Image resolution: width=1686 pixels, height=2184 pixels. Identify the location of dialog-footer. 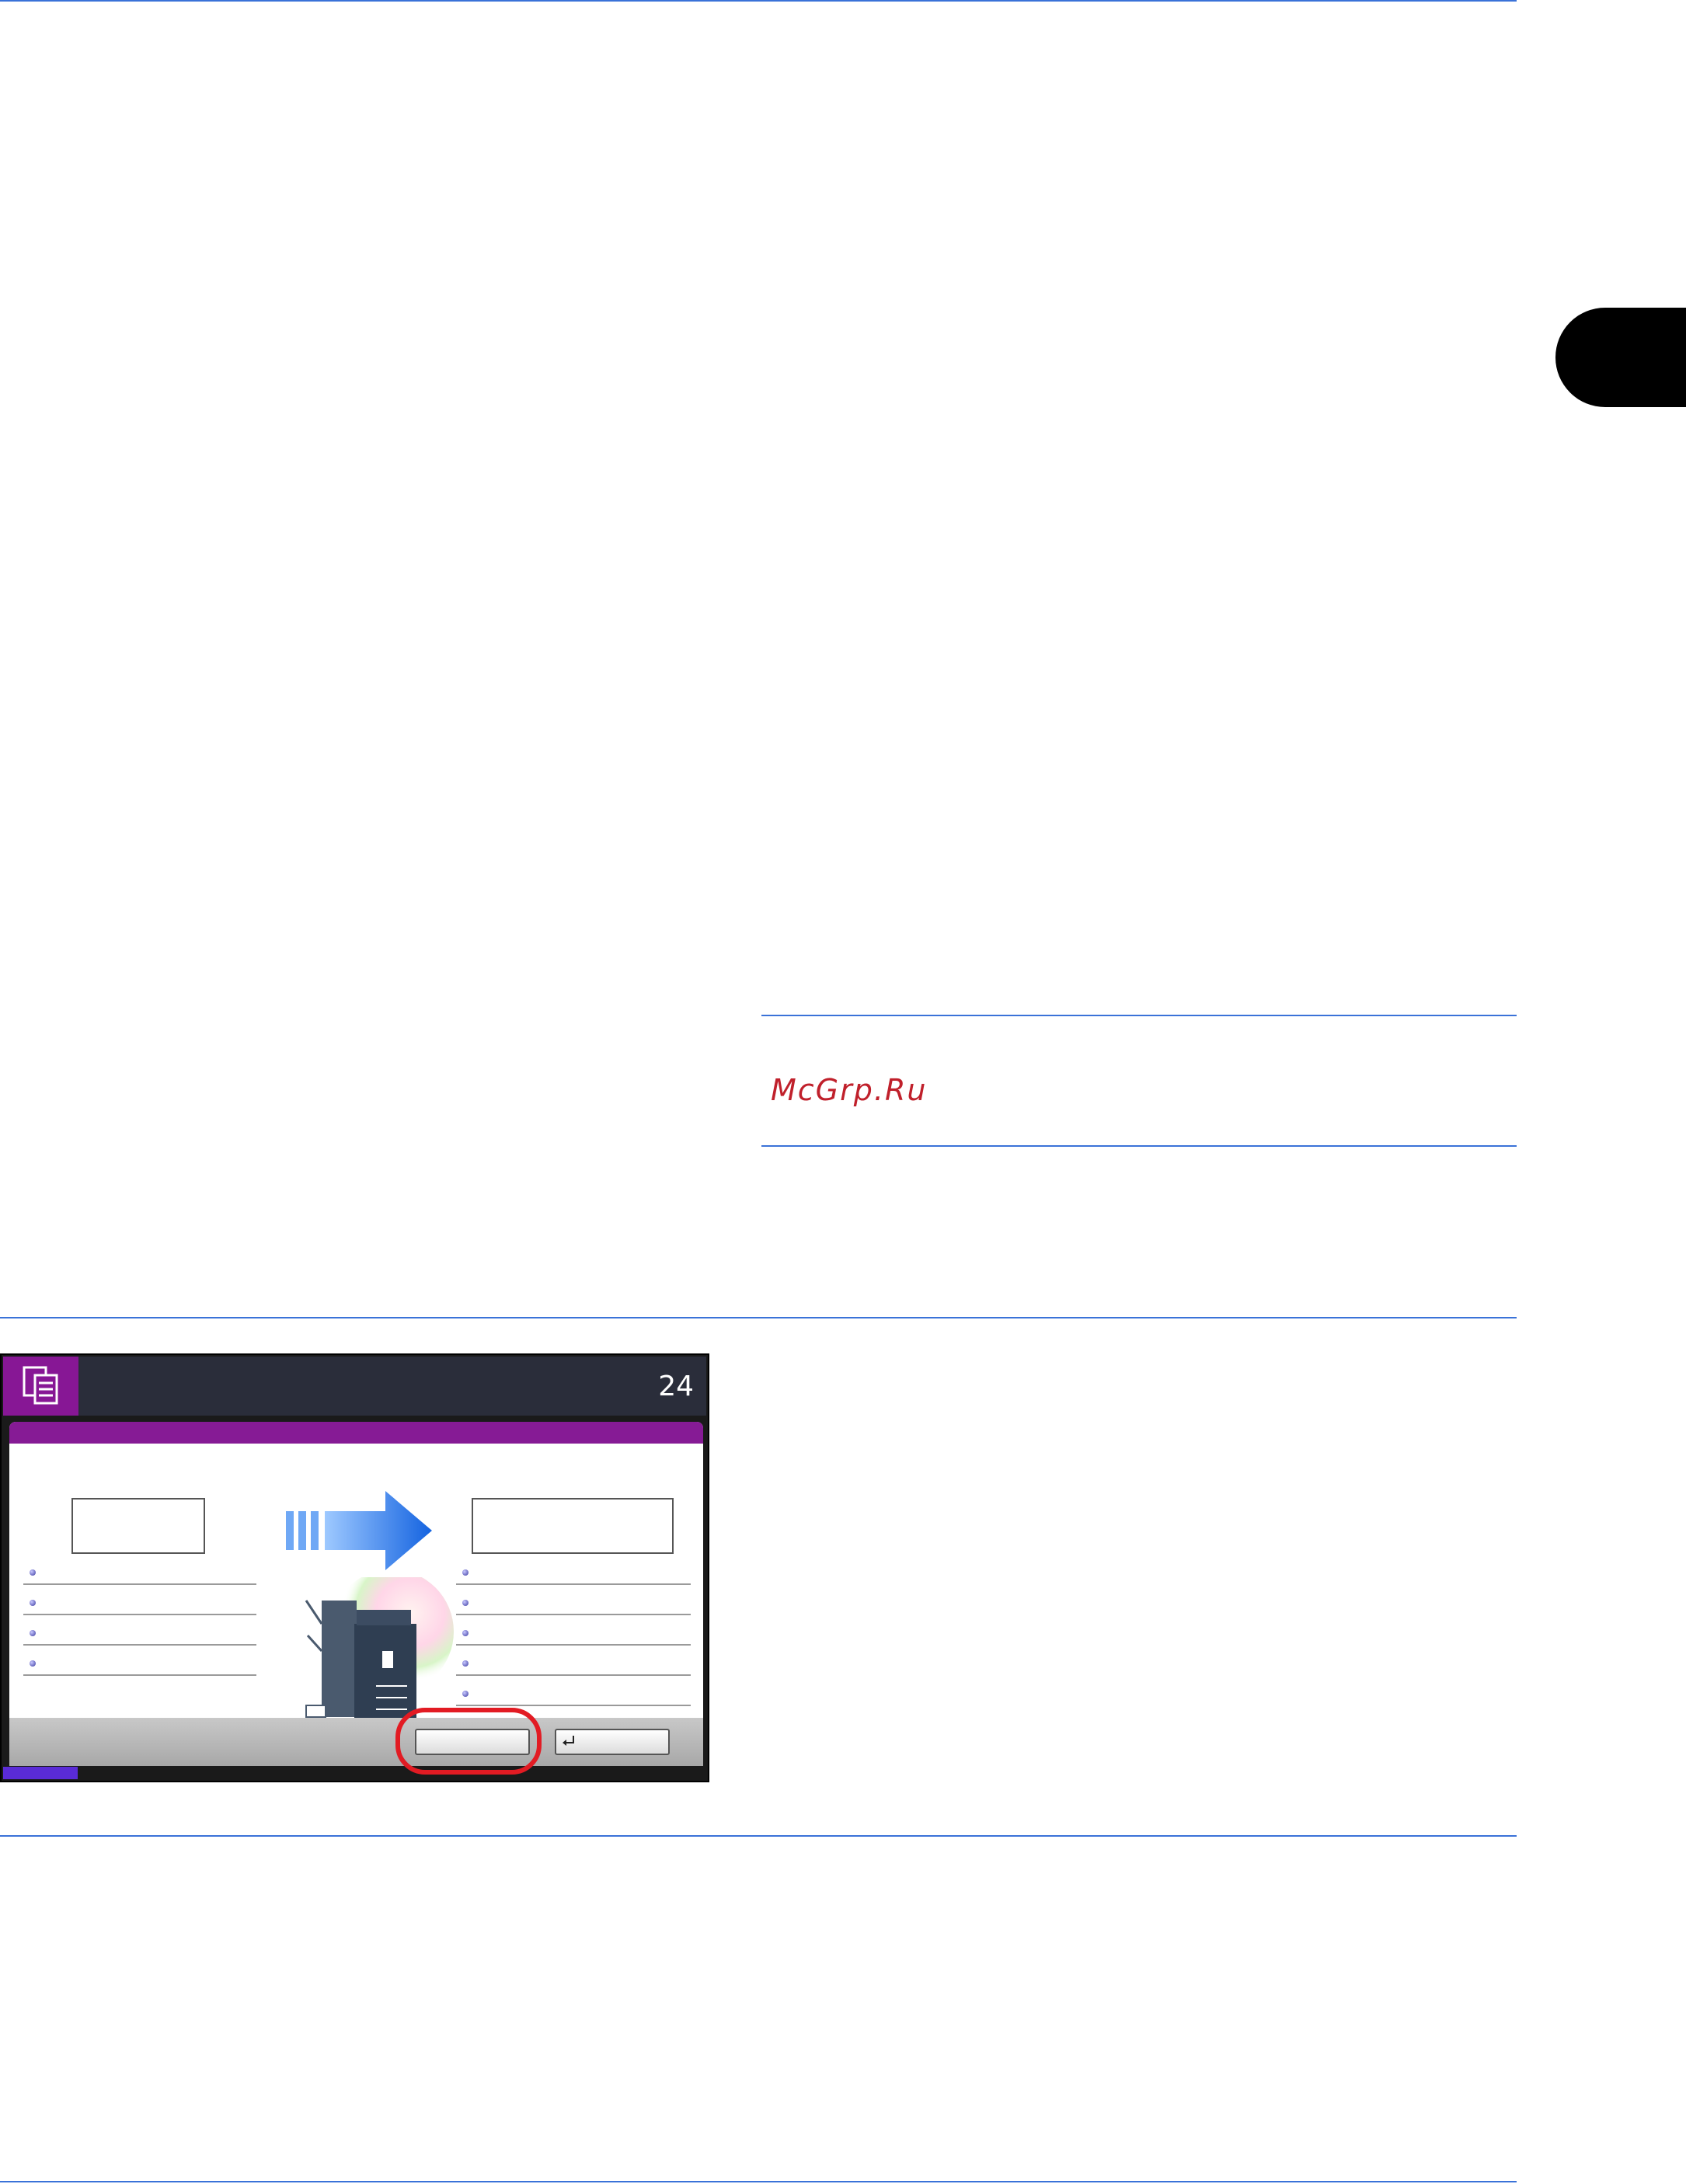
(356, 1742).